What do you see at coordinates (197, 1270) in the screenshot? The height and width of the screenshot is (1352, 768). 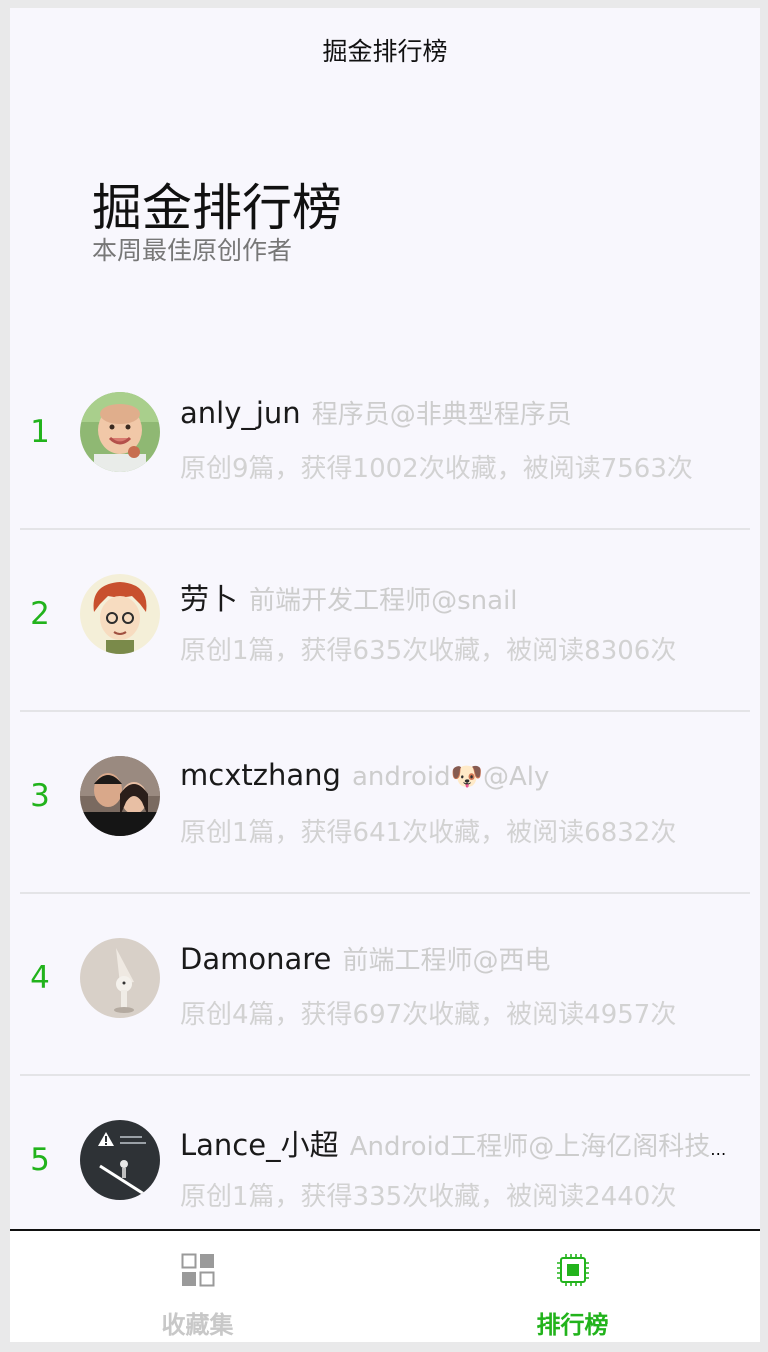 I see `grid-icon` at bounding box center [197, 1270].